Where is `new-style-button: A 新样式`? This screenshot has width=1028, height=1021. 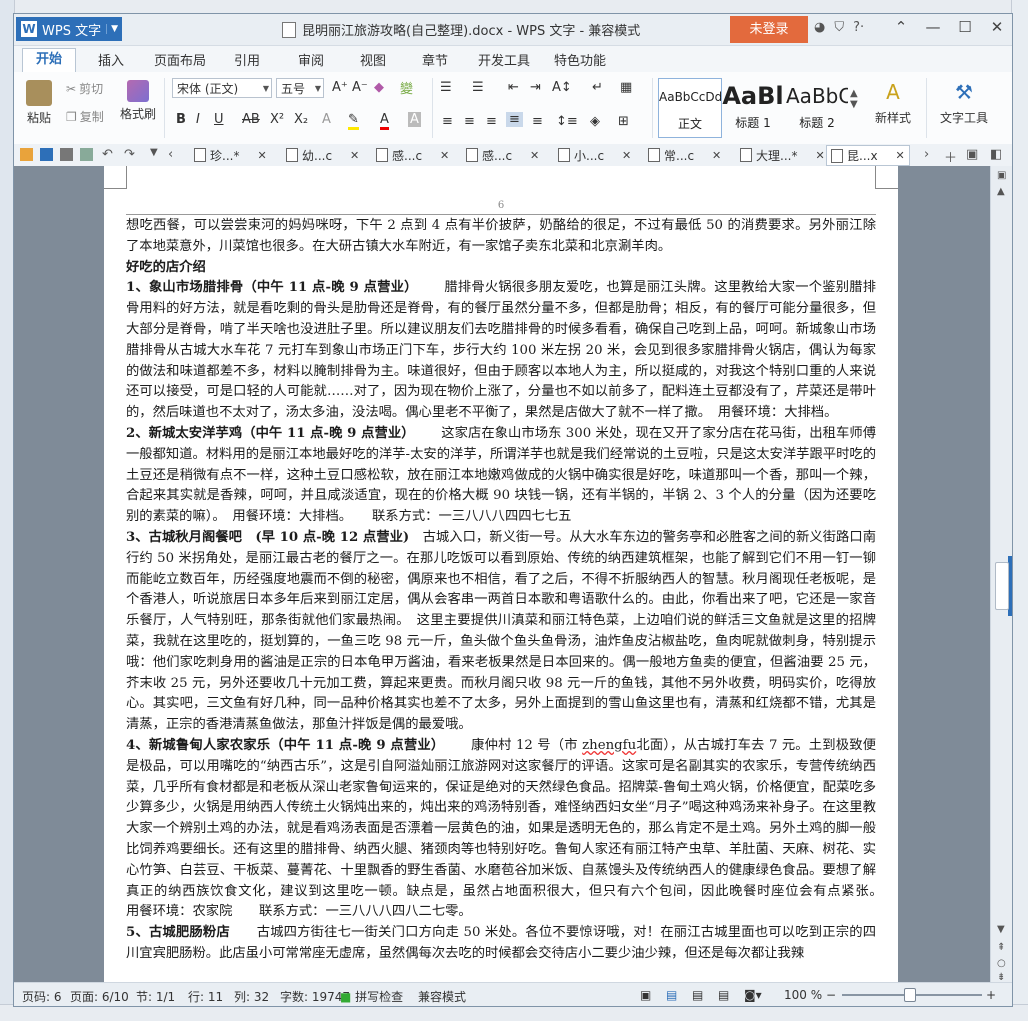 new-style-button: A 新样式 is located at coordinates (893, 101).